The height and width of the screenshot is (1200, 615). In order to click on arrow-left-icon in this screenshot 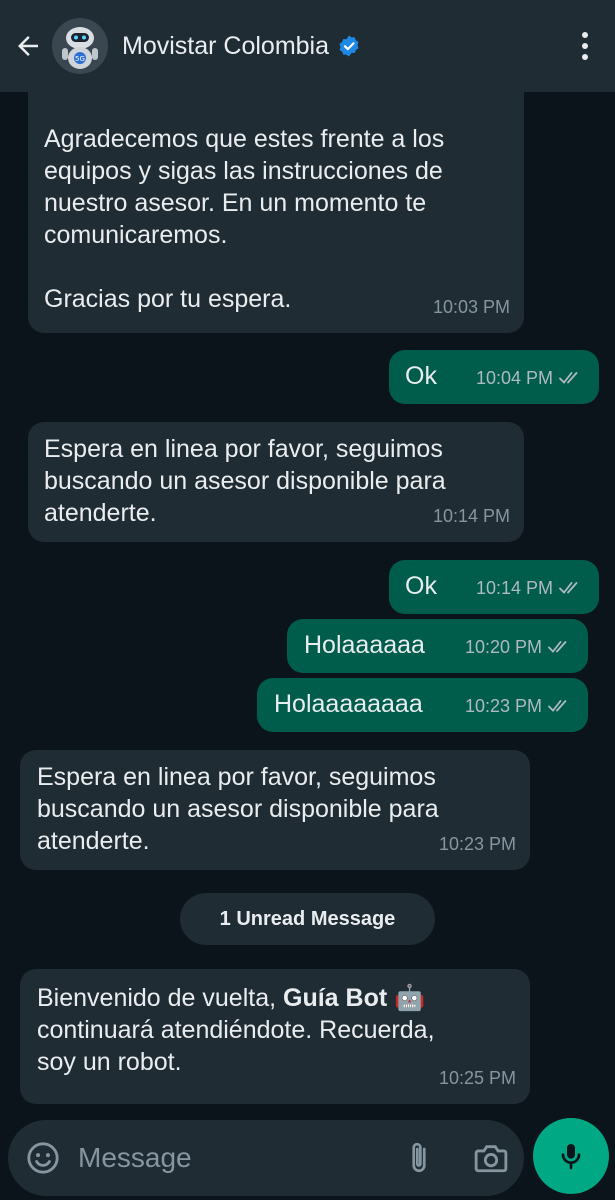, I will do `click(28, 46)`.